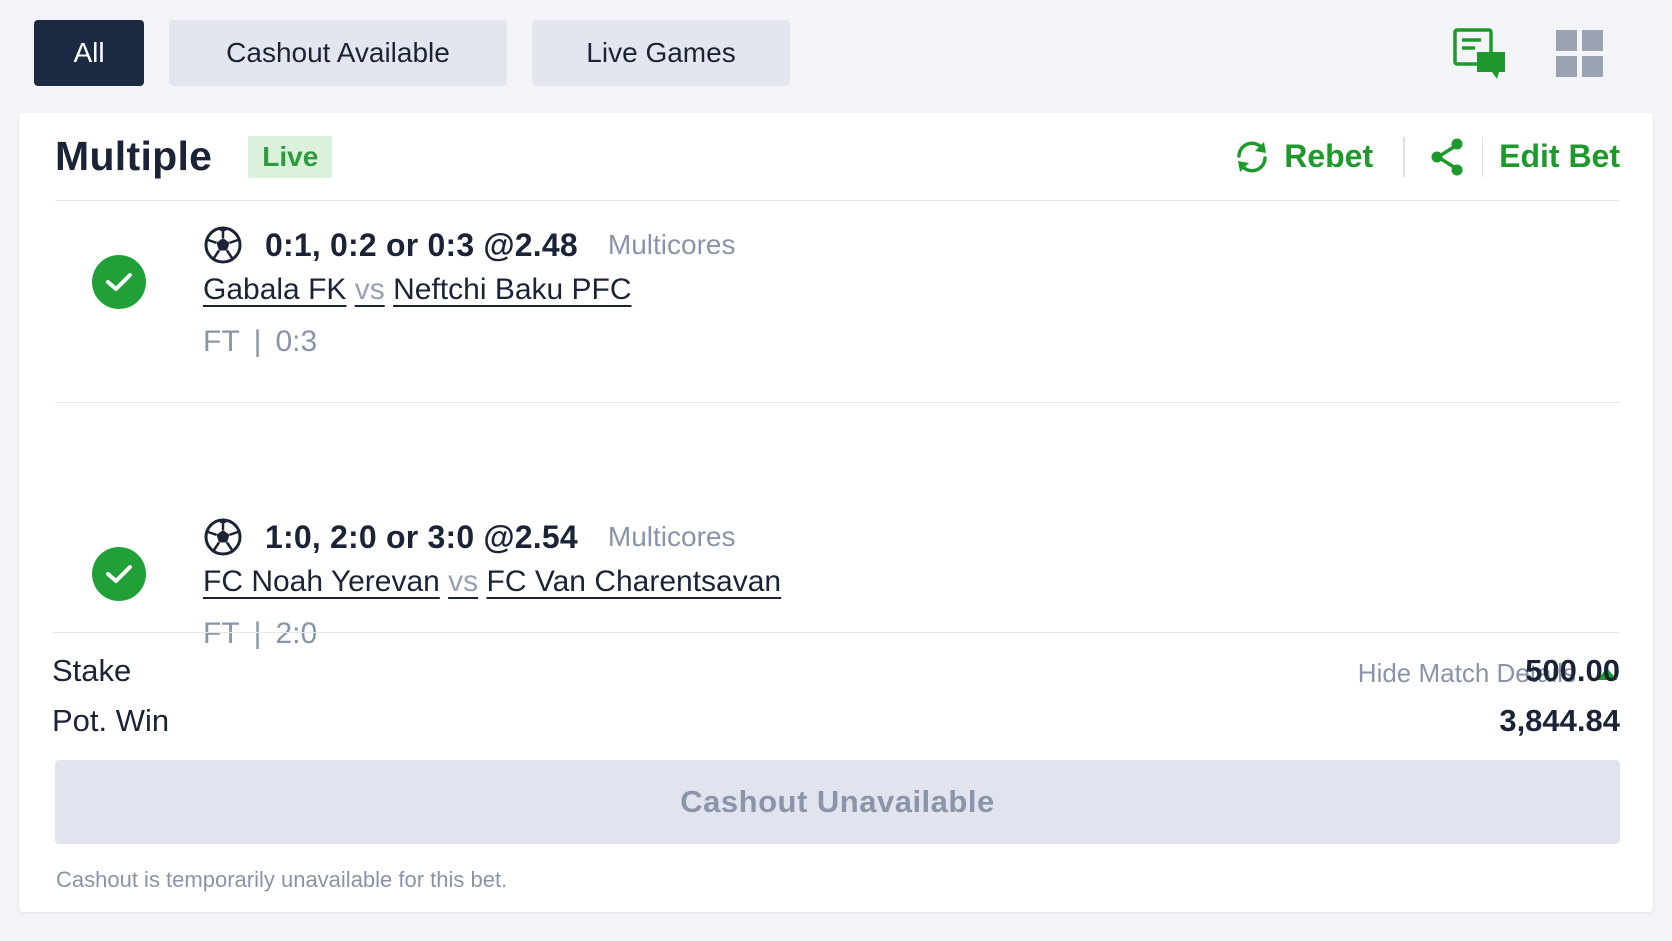  Describe the element at coordinates (89, 53) in the screenshot. I see `filter-all-button: All` at that location.